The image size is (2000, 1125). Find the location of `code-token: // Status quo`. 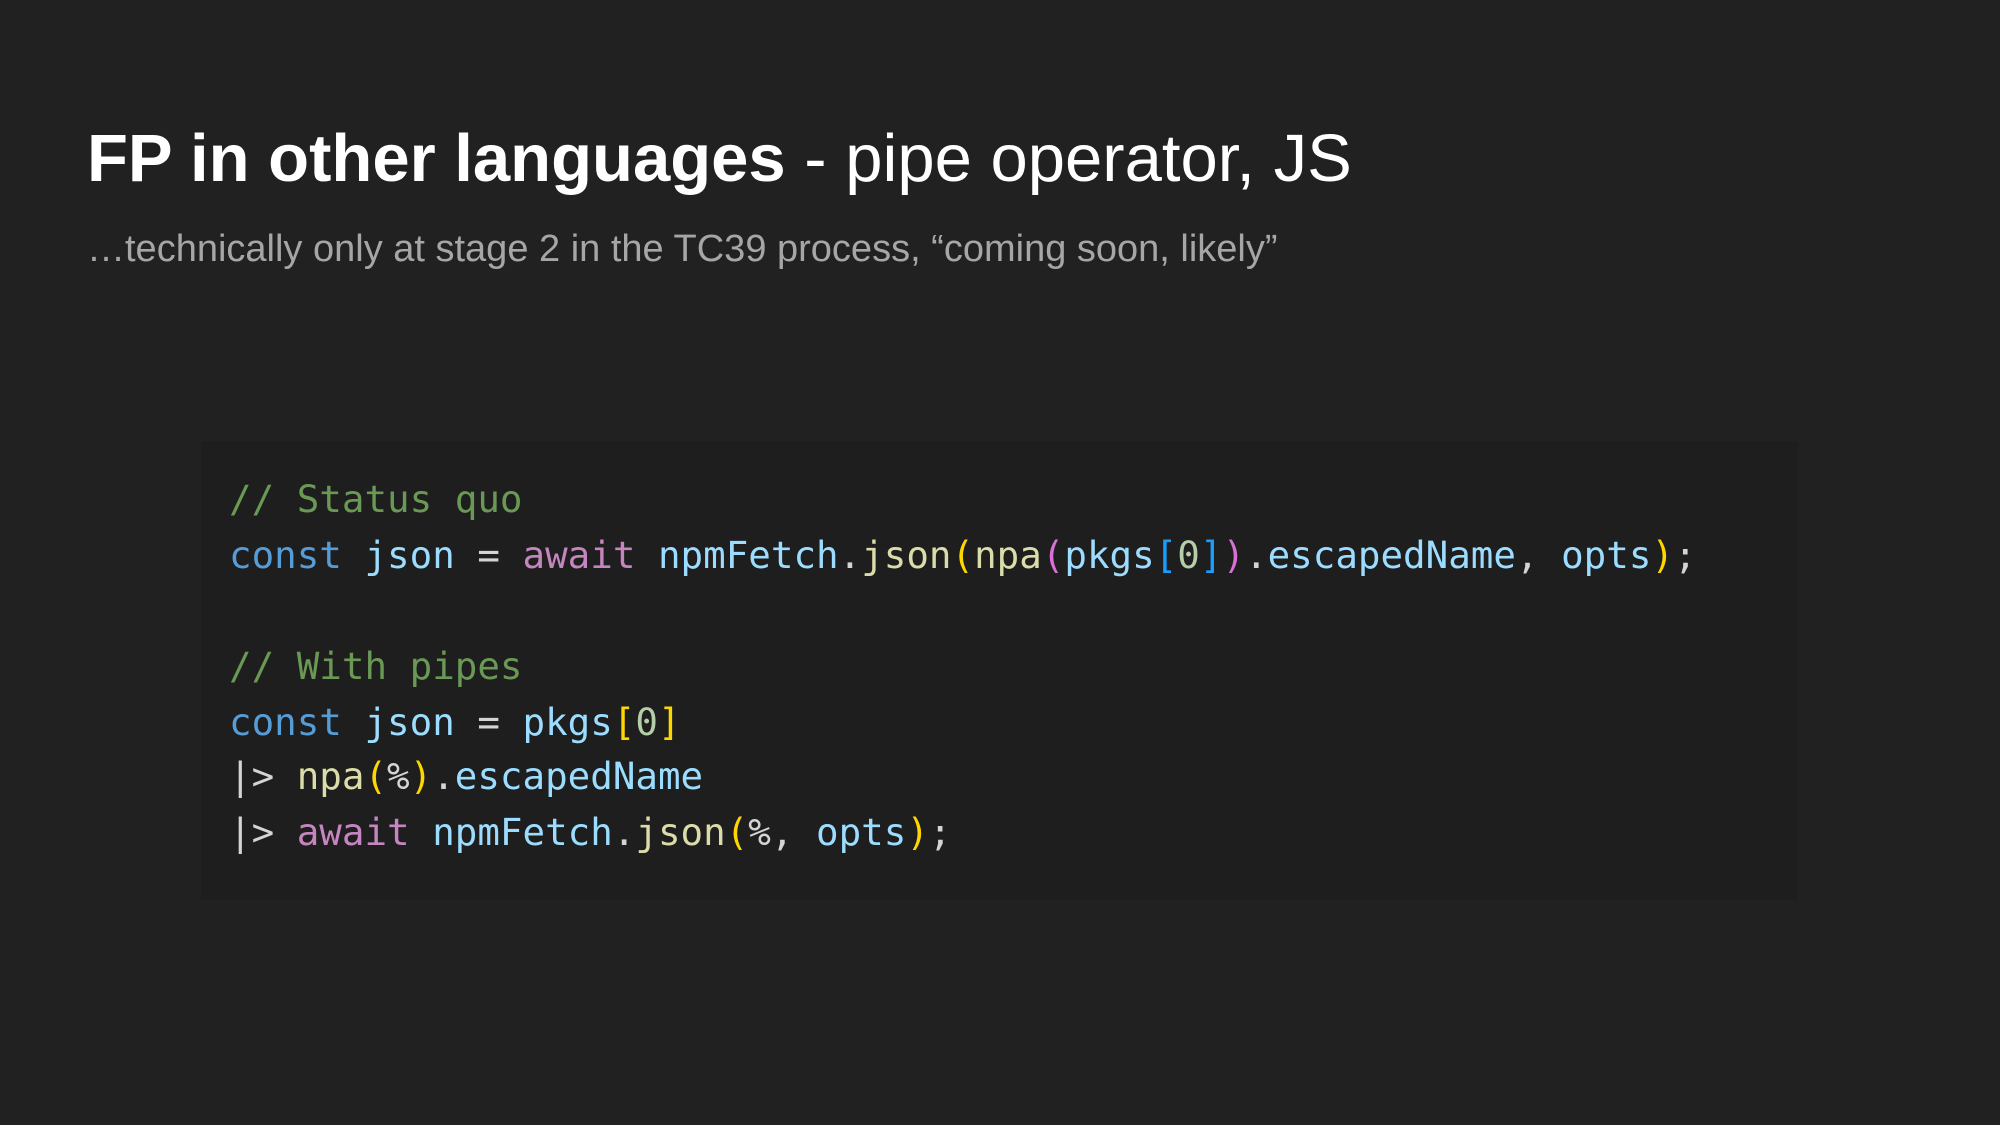

code-token: // Status quo is located at coordinates (376, 499).